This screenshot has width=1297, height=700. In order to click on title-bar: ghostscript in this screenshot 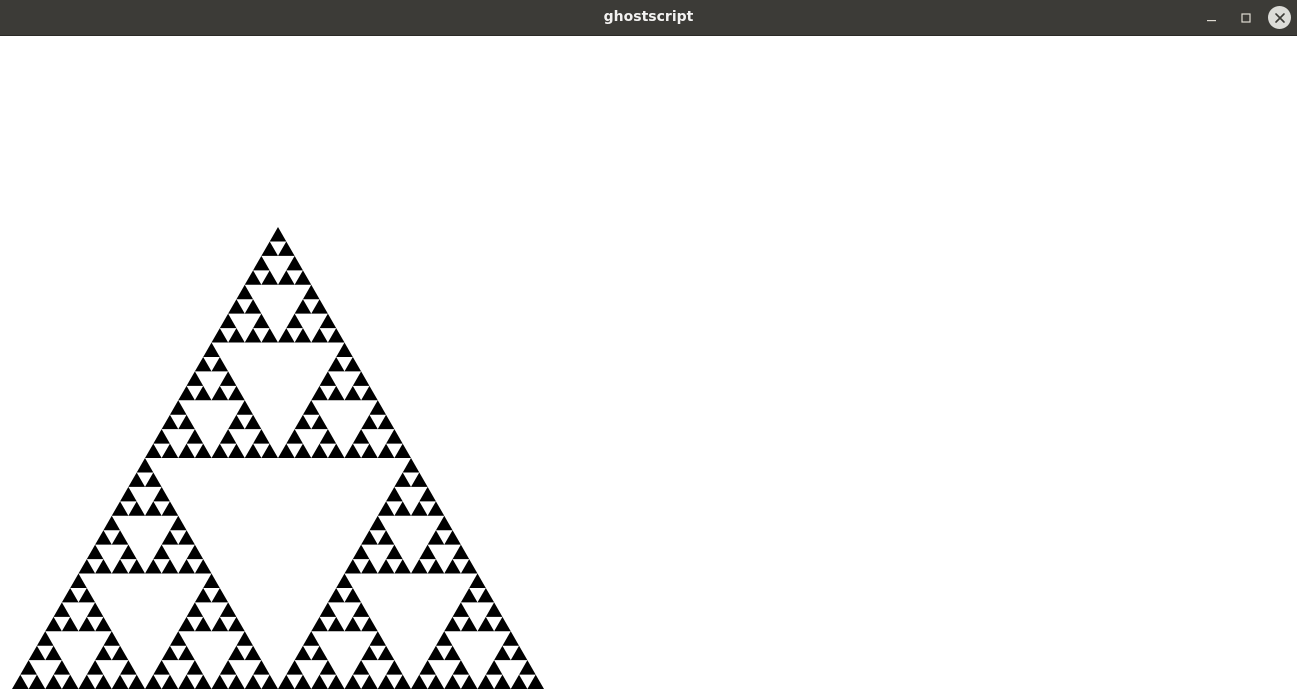, I will do `click(648, 18)`.